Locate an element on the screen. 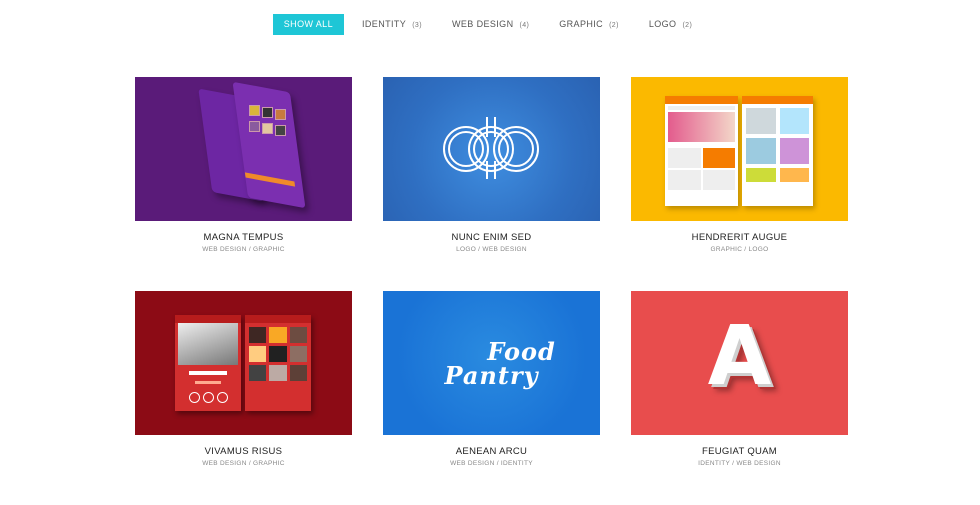 The height and width of the screenshot is (505, 980). portfolio-thumbnail-letter-a: A is located at coordinates (739, 363).